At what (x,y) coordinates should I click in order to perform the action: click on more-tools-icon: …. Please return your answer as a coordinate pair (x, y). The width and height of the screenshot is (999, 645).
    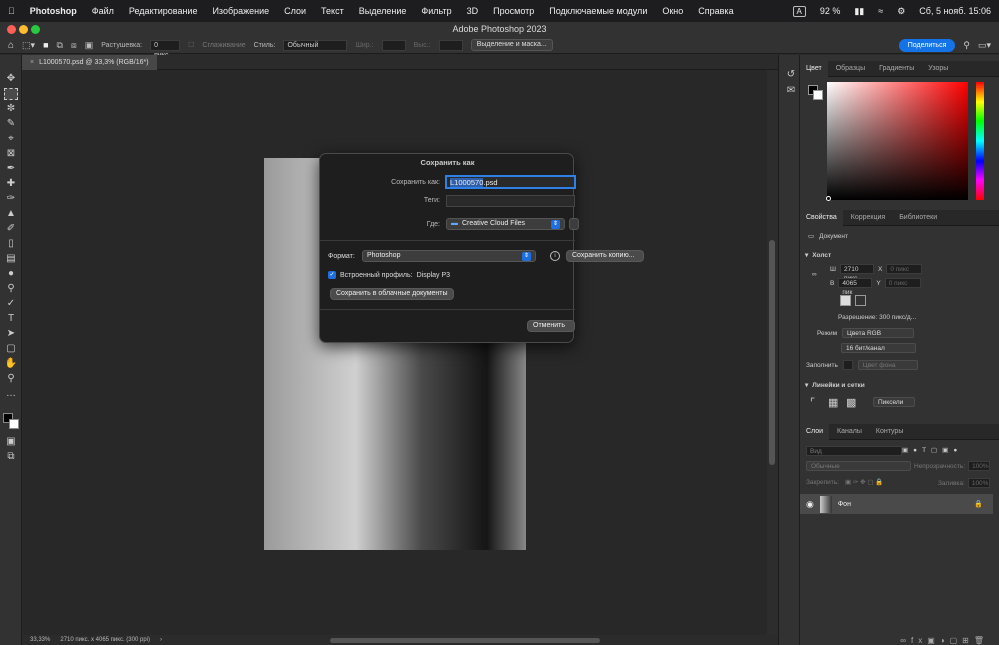
    Looking at the image, I should click on (11, 394).